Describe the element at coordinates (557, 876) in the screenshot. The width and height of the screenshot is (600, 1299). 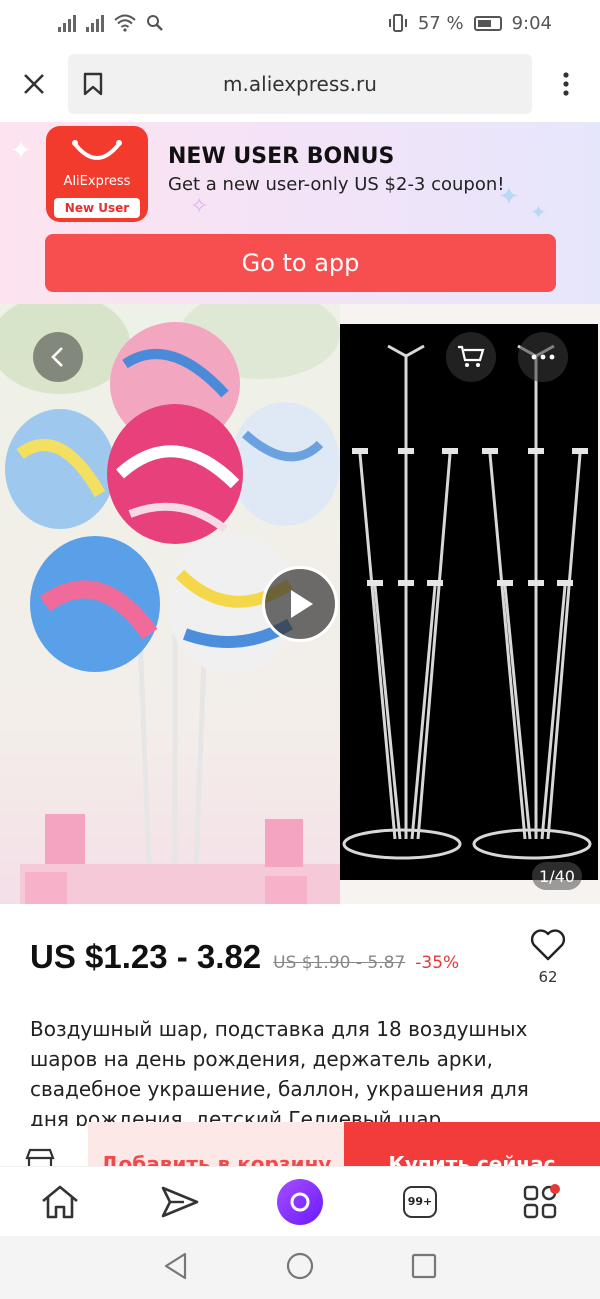
I see `image-counter: 1/40` at that location.